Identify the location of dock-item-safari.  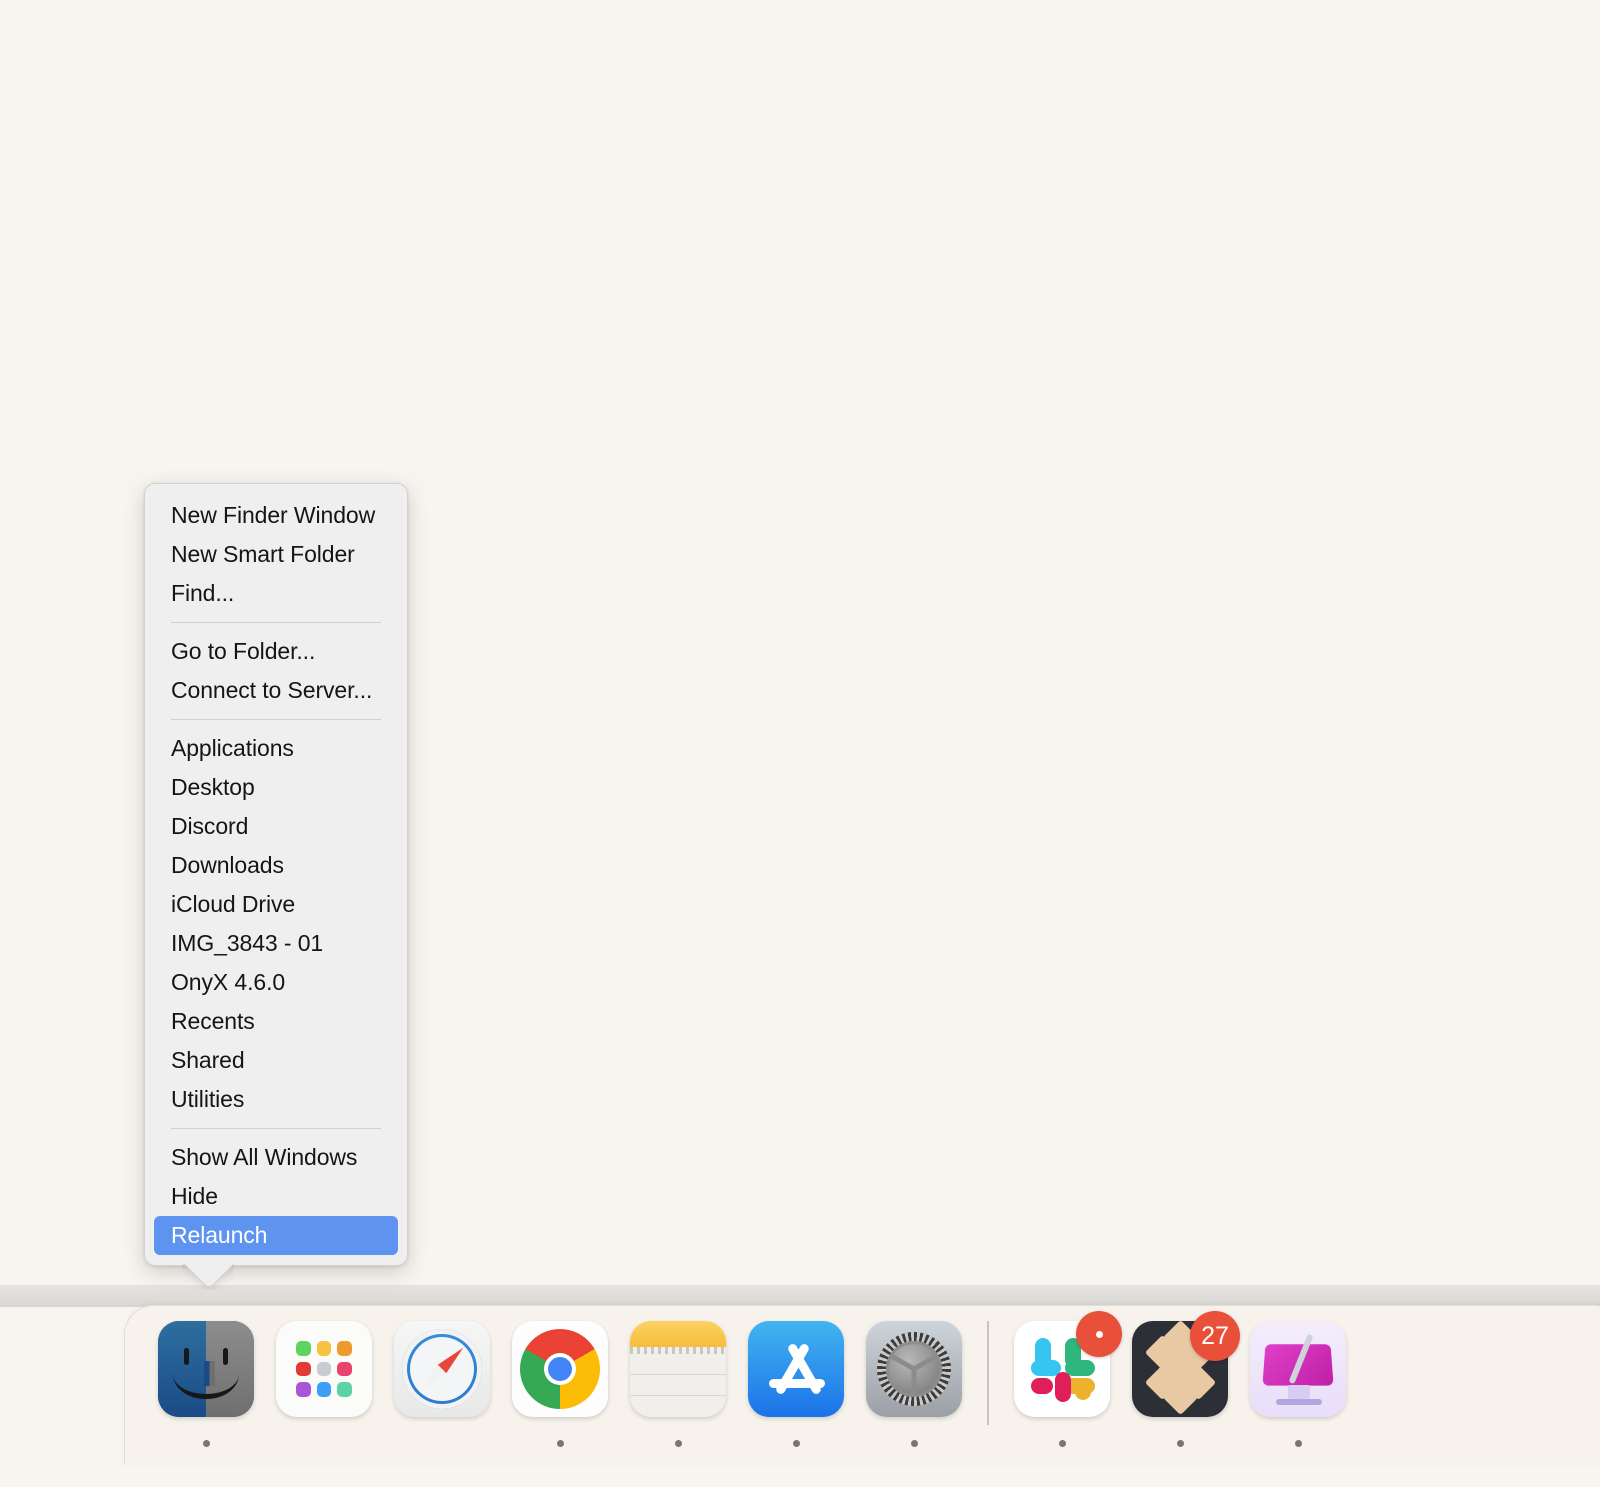
(442, 1391).